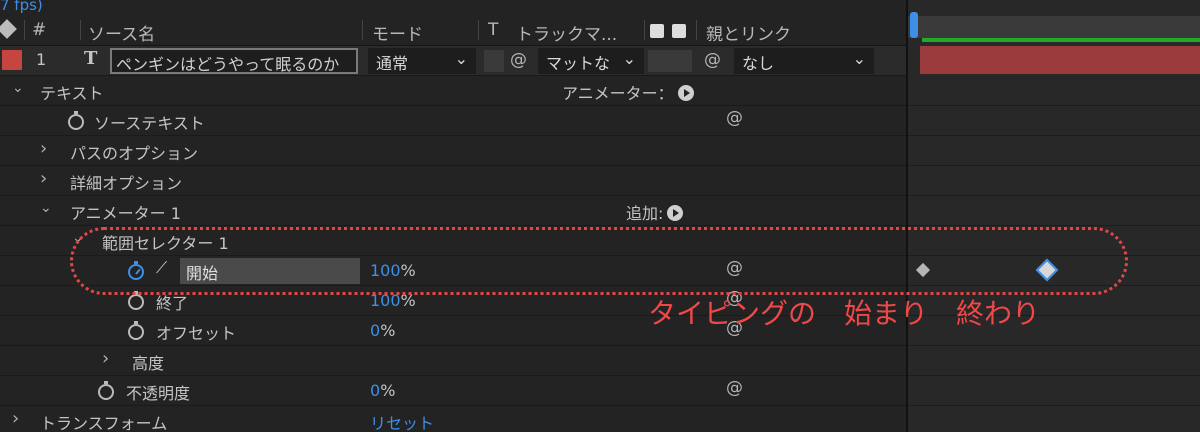  I want to click on offset-number: 0, so click(375, 330).